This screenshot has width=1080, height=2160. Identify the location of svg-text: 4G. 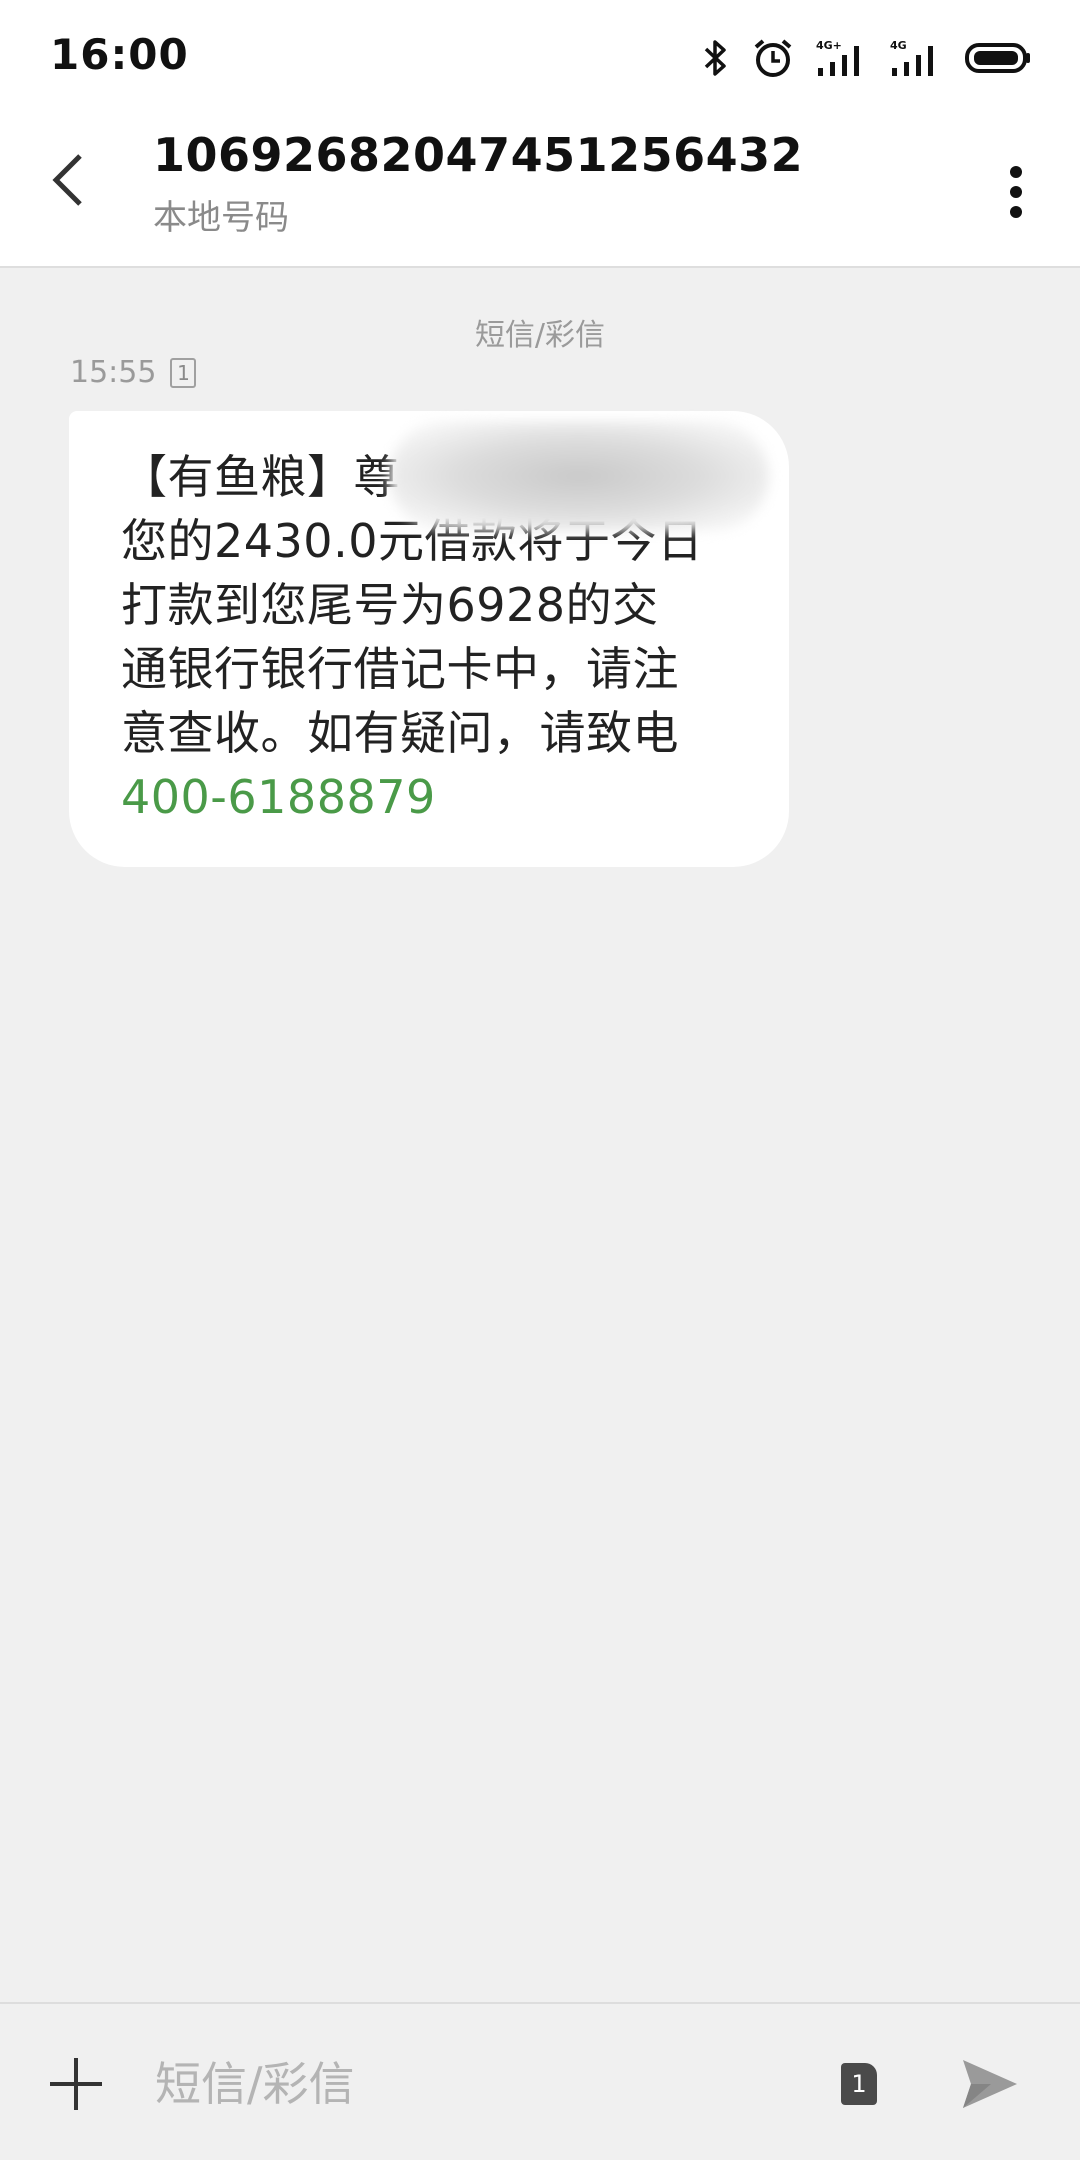
(898, 45).